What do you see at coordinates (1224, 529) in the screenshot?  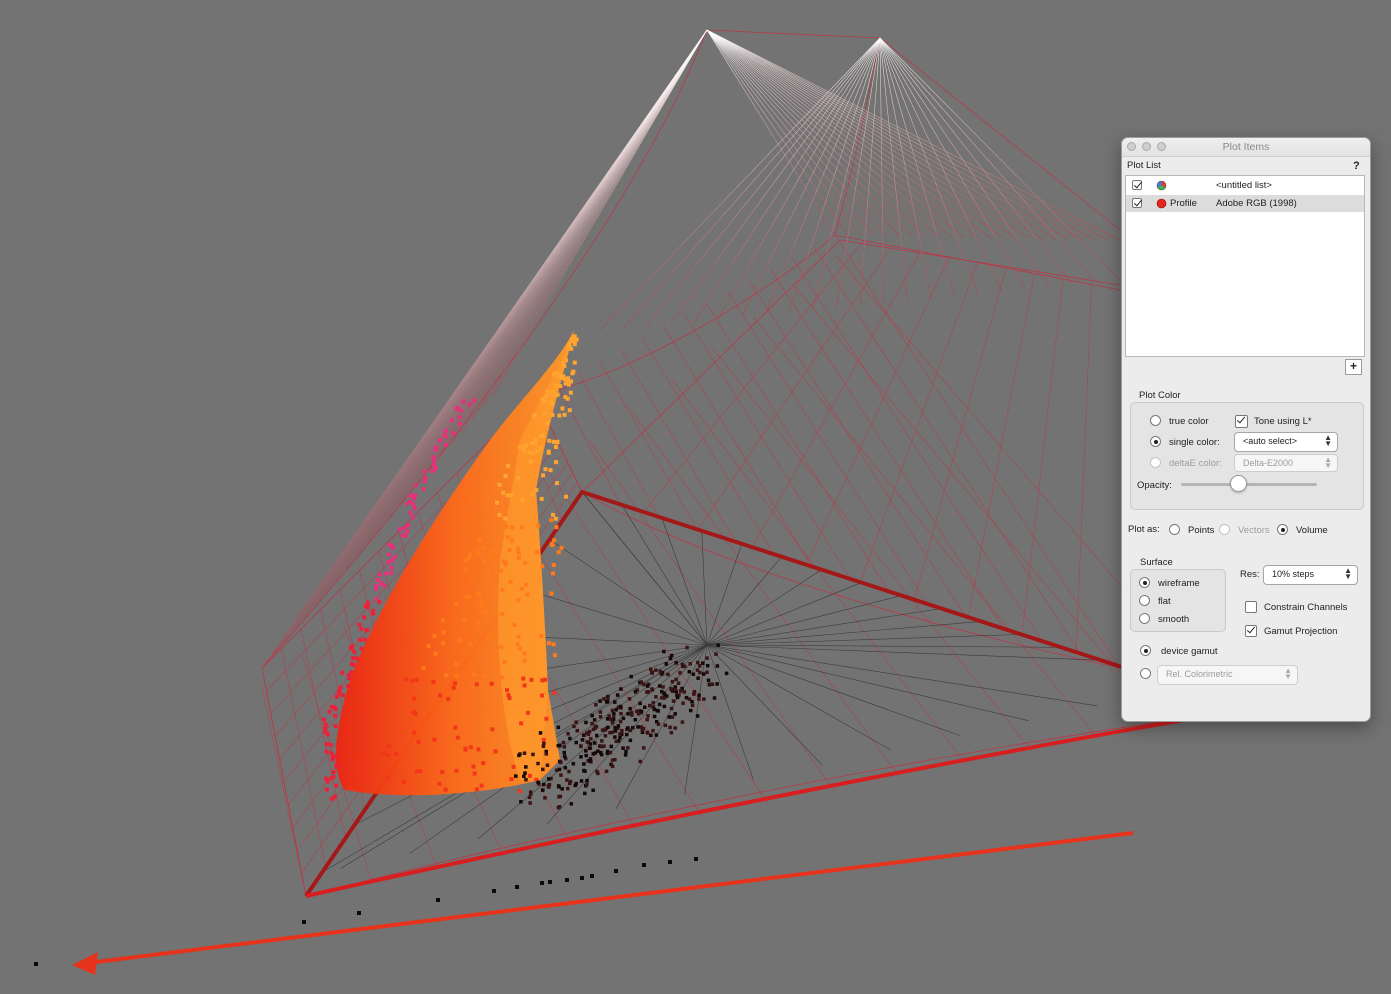 I see `plot-as-vectors-radio` at bounding box center [1224, 529].